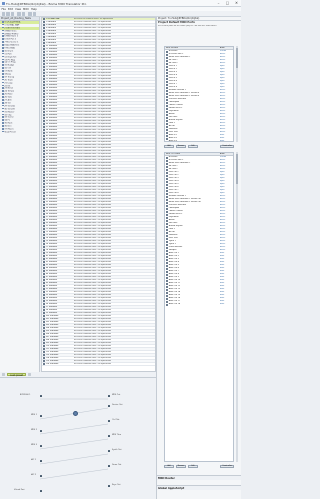 The image size is (320, 499). Describe the element at coordinates (193, 466) in the screenshot. I see `edit-out-button: Edit` at that location.